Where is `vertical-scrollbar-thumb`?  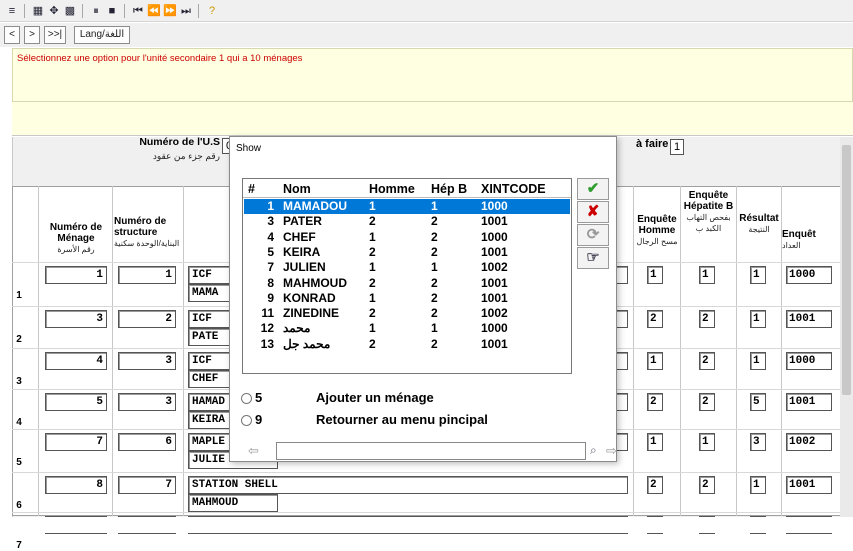
vertical-scrollbar-thumb is located at coordinates (846, 270).